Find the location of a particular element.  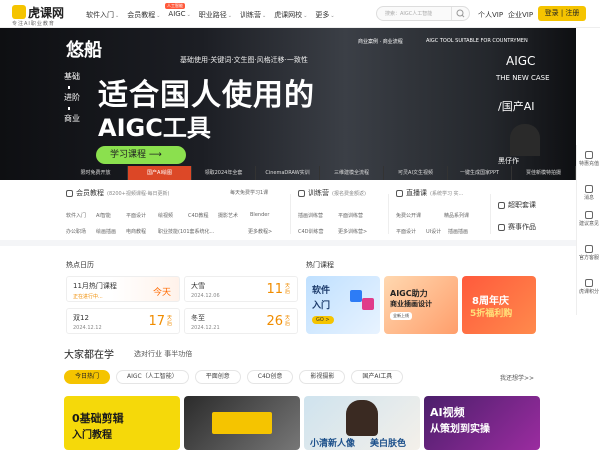

super-course-link: 超职套课 is located at coordinates (517, 205).